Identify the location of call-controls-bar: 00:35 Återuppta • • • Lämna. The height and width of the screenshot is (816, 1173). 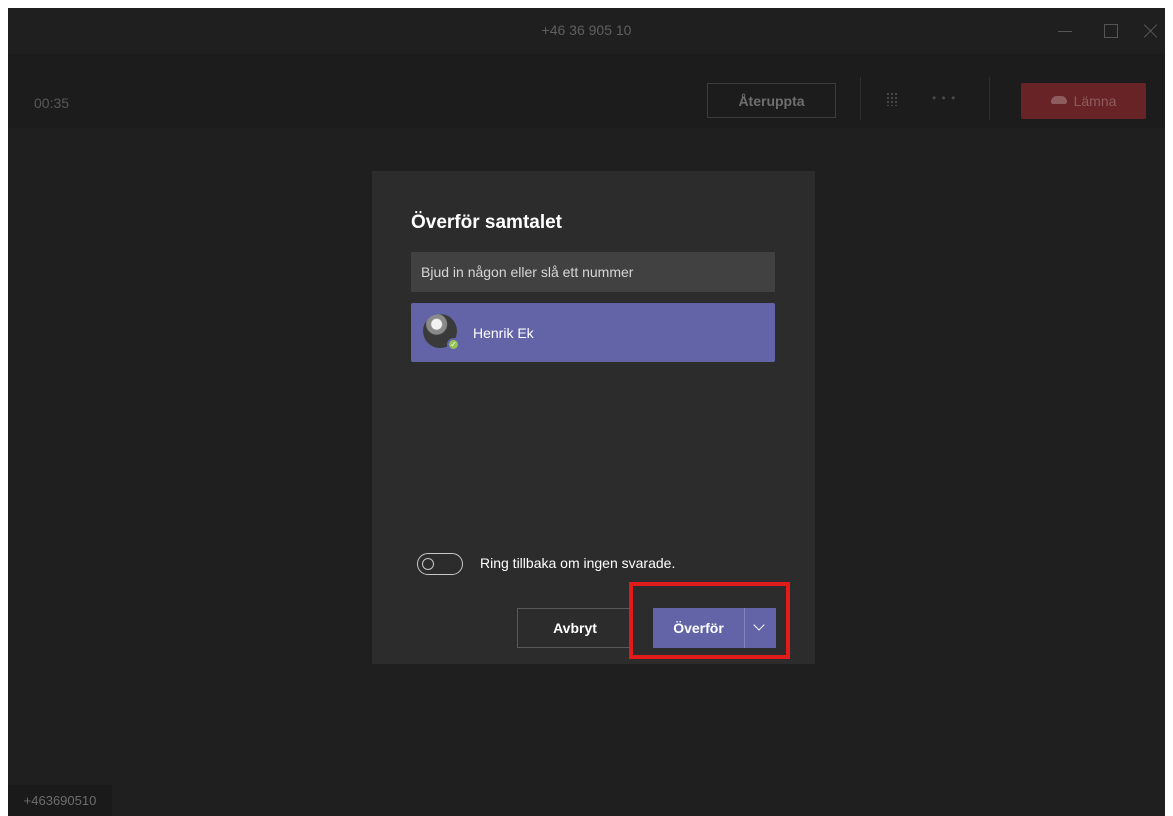
(586, 91).